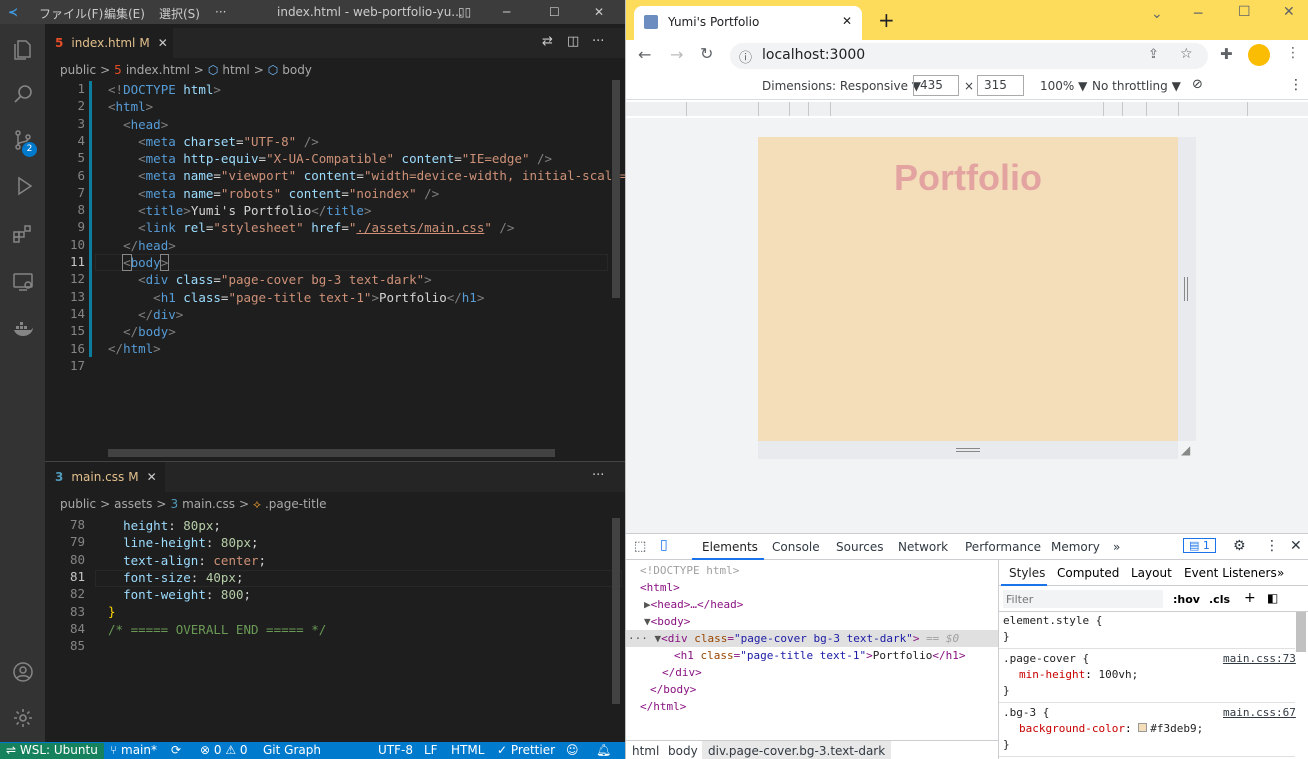  What do you see at coordinates (1259, 55) in the screenshot?
I see `profile-avatar` at bounding box center [1259, 55].